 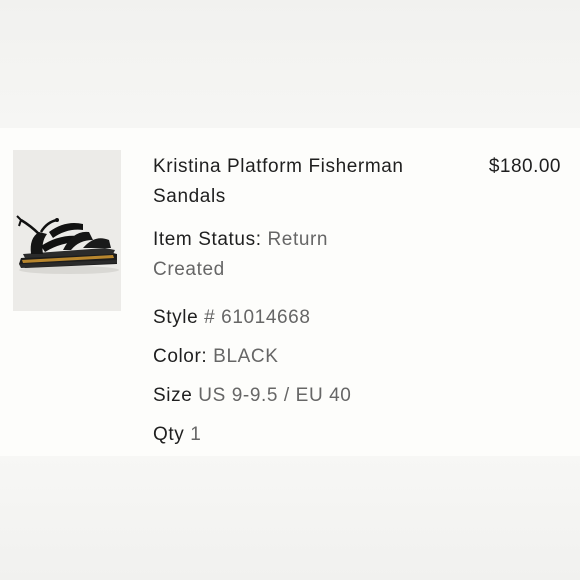 I want to click on quantity-value: 1, so click(x=196, y=434).